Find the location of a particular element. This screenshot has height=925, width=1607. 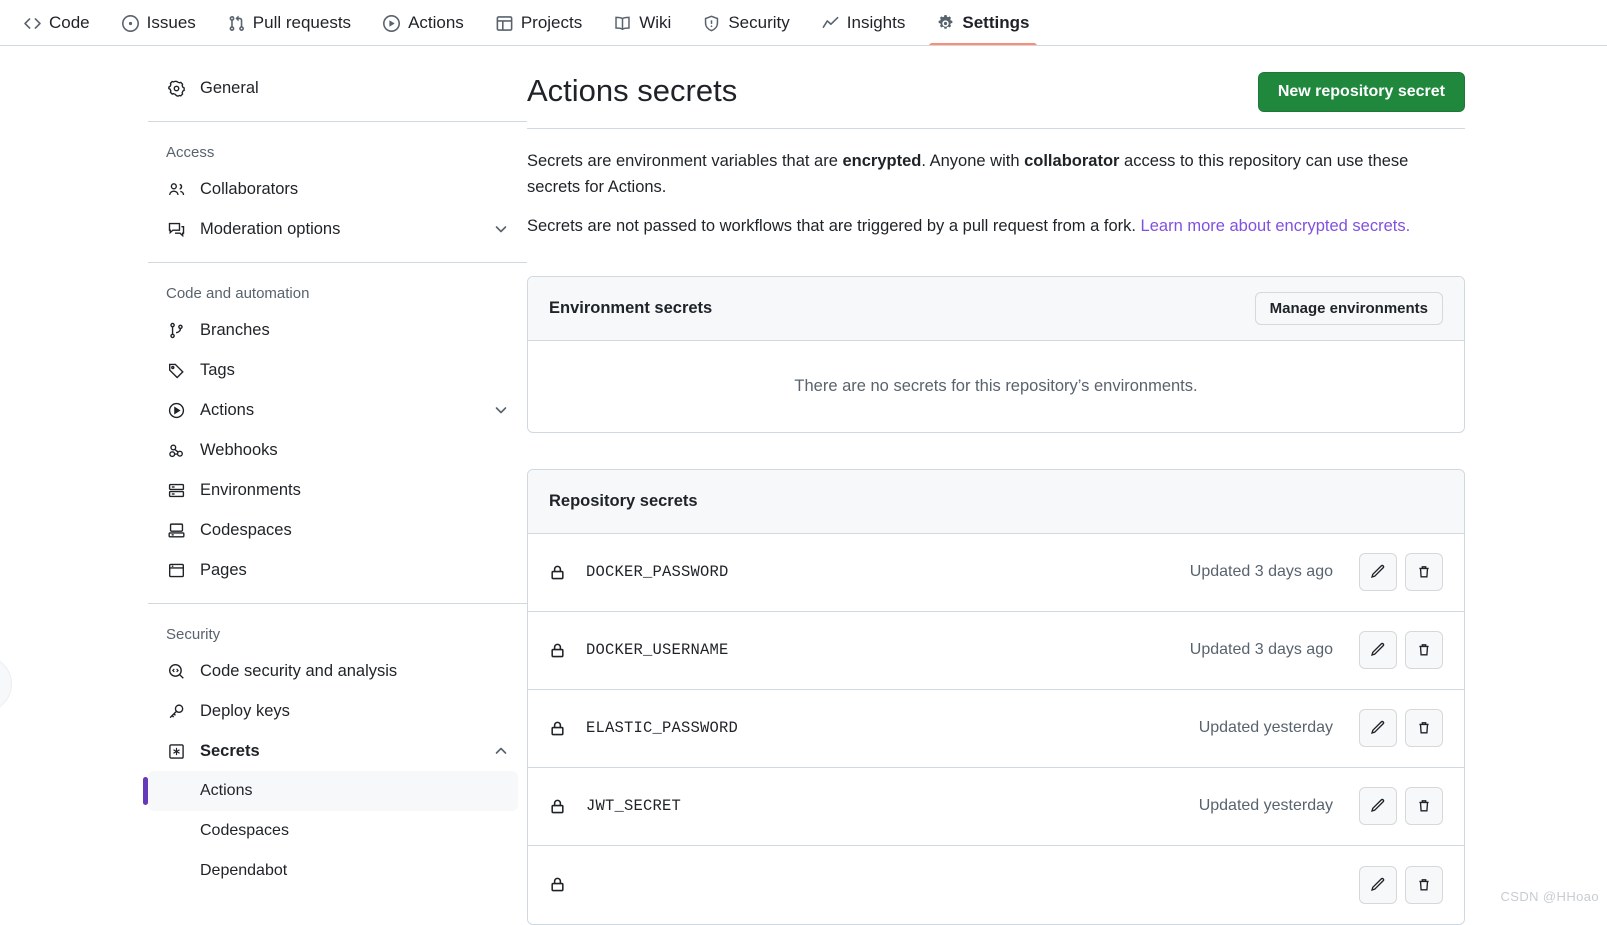

secret-updated: Updated yesterday is located at coordinates (1266, 806).